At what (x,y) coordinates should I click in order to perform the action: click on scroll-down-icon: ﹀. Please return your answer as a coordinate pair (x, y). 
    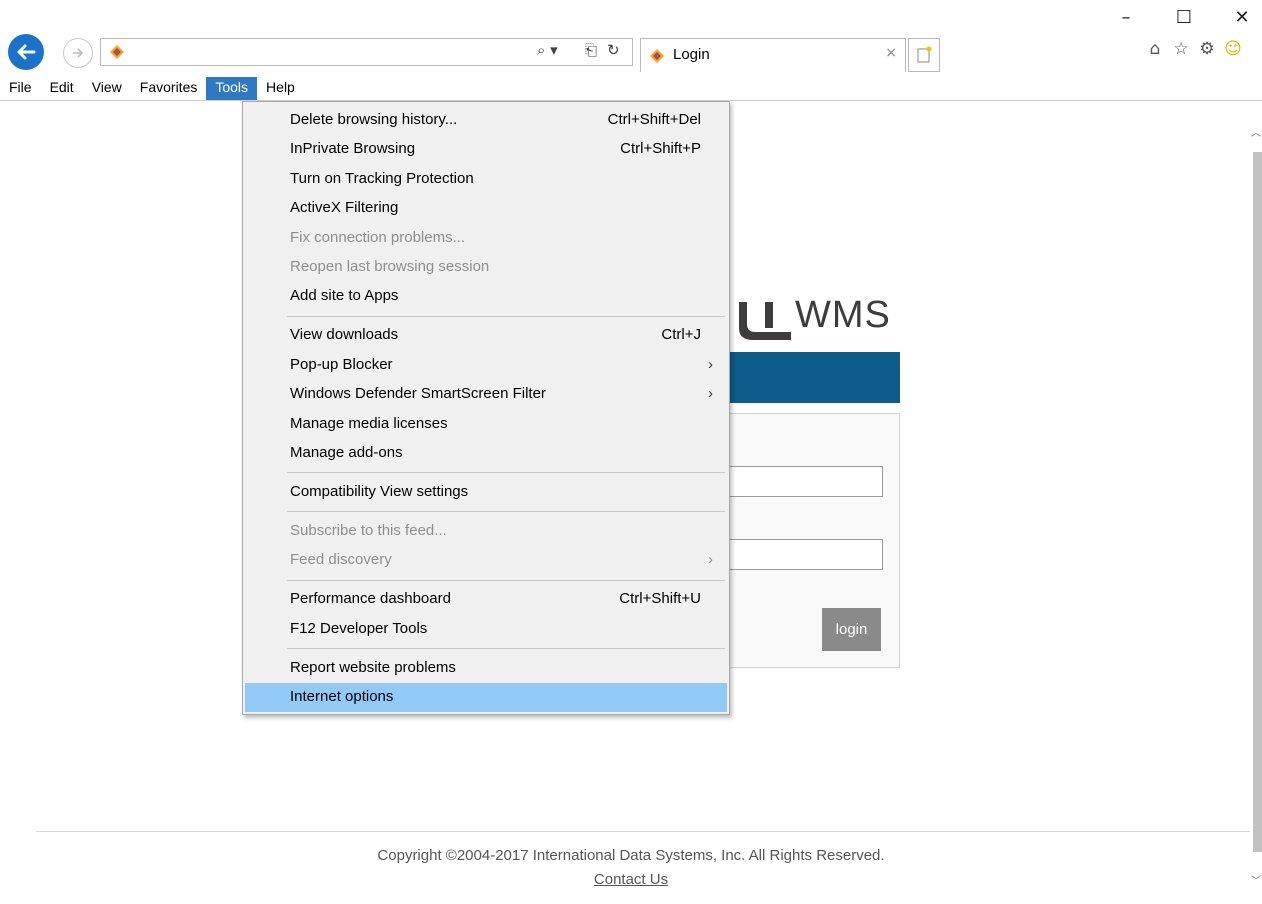
    Looking at the image, I should click on (1256, 879).